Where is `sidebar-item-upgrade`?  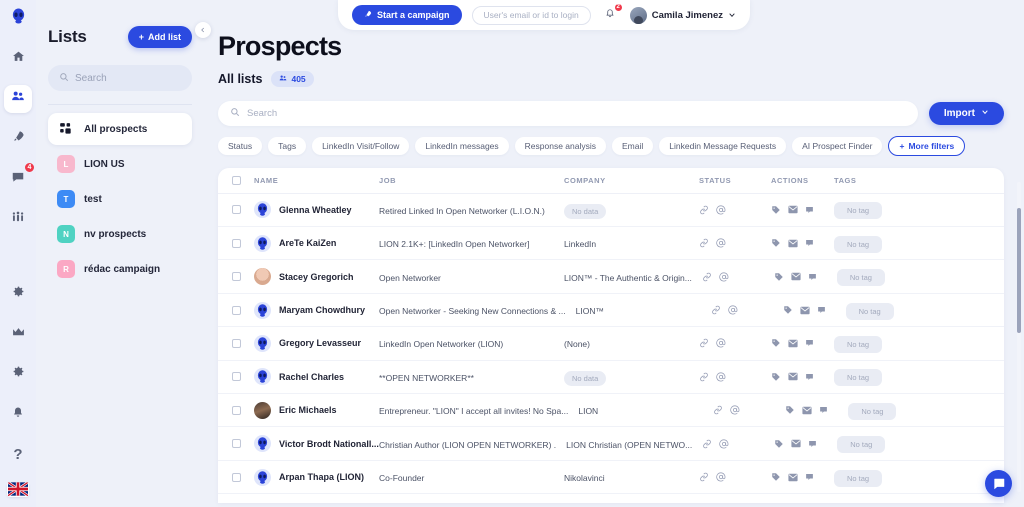 sidebar-item-upgrade is located at coordinates (18, 334).